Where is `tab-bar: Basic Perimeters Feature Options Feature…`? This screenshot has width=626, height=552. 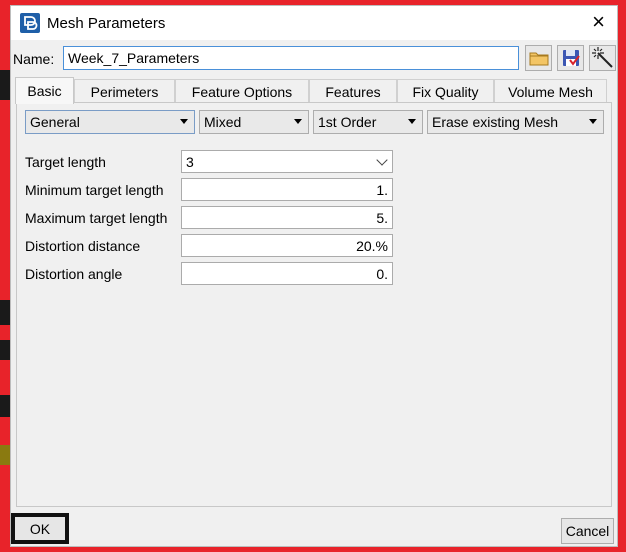 tab-bar: Basic Perimeters Feature Options Feature… is located at coordinates (314, 90).